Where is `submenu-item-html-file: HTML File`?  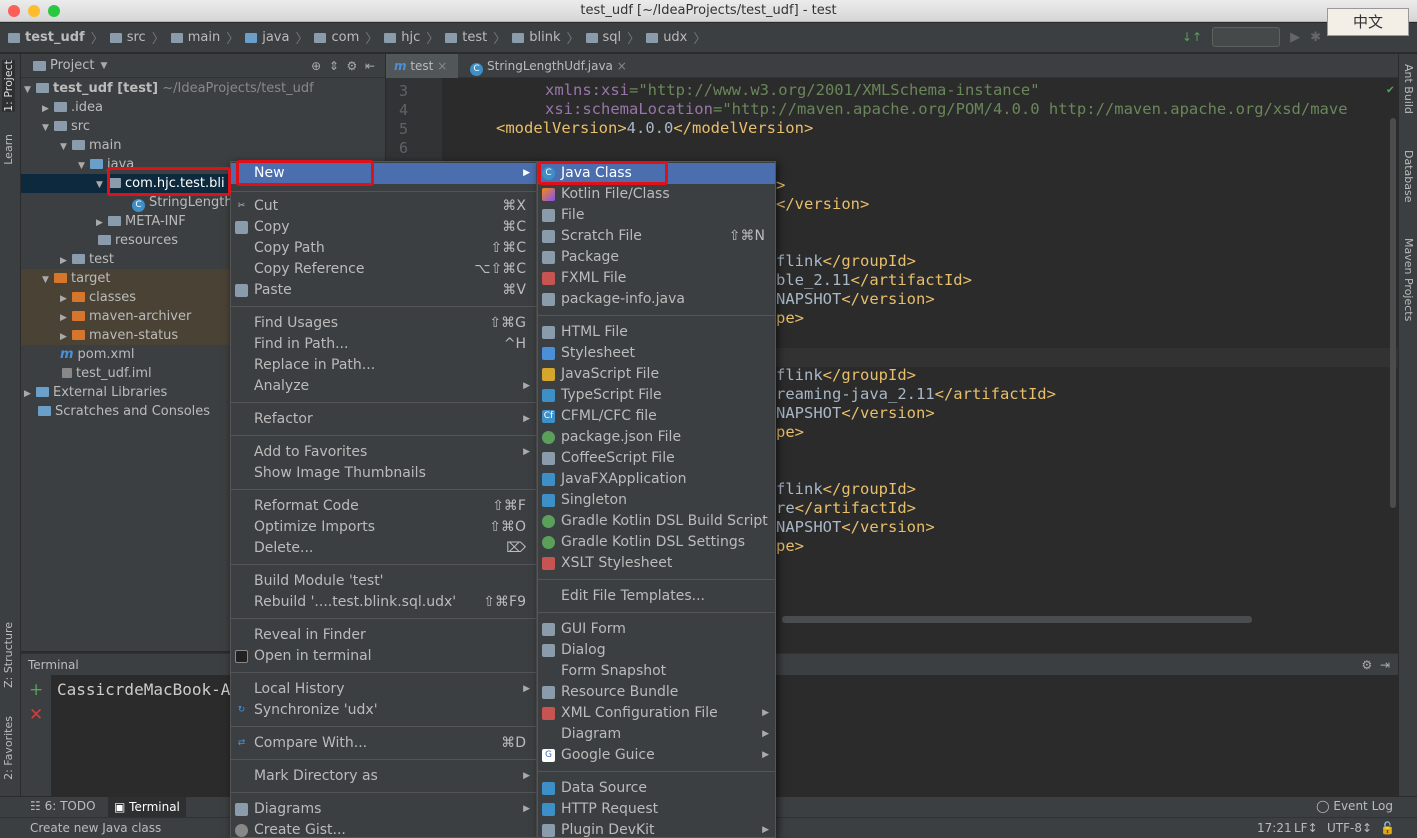
submenu-item-html-file: HTML File is located at coordinates (656, 332).